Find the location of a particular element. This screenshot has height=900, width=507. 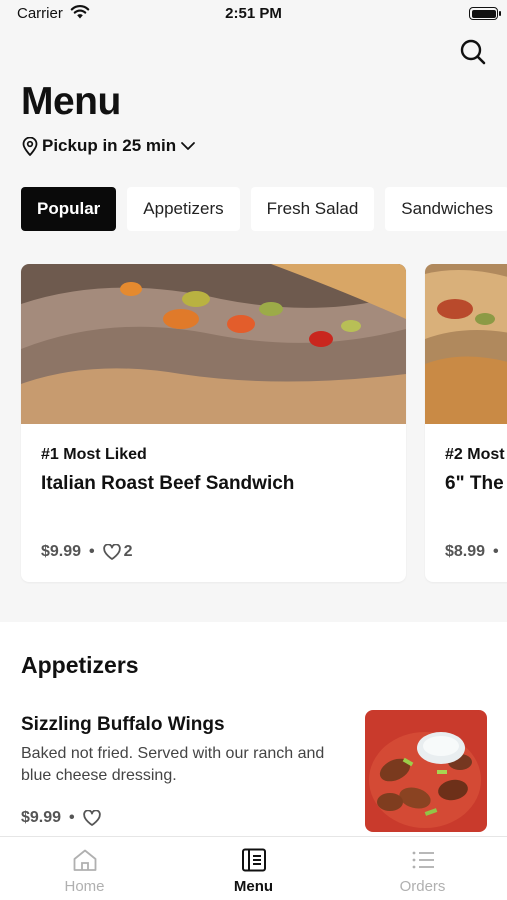

status-bar: Carrier 2:51 PM is located at coordinates (253, 14).